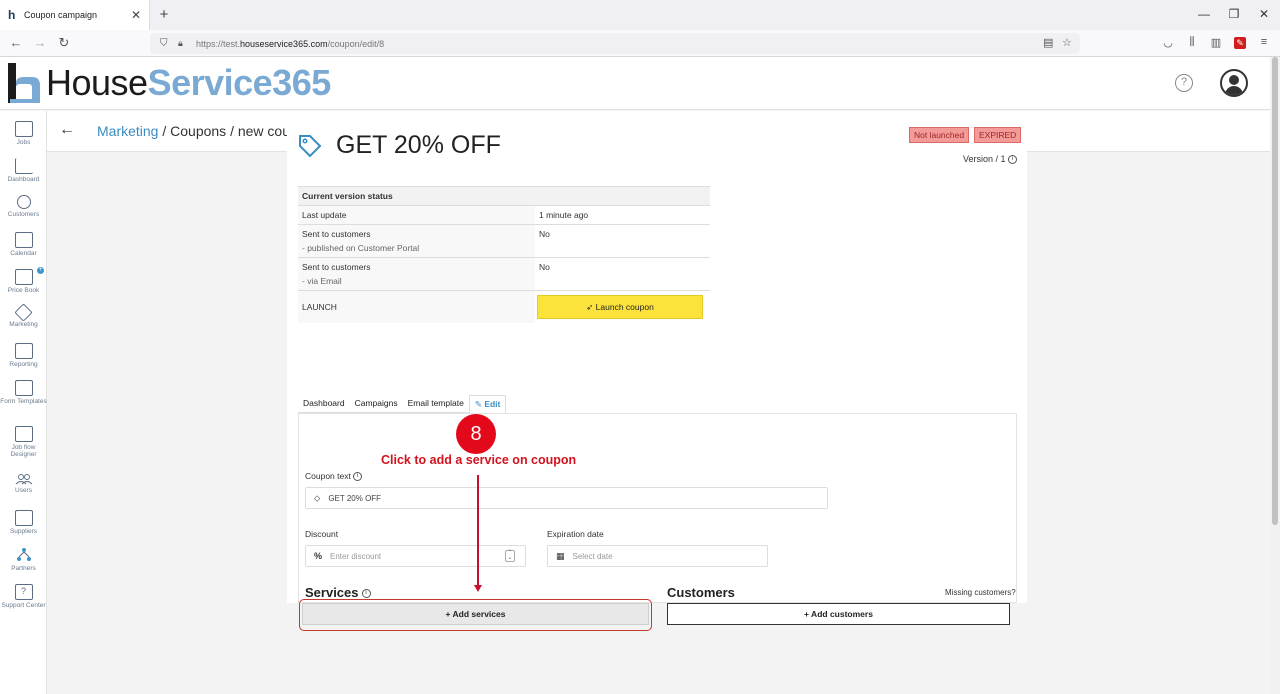  I want to click on logo-text-house: House, so click(97, 82).